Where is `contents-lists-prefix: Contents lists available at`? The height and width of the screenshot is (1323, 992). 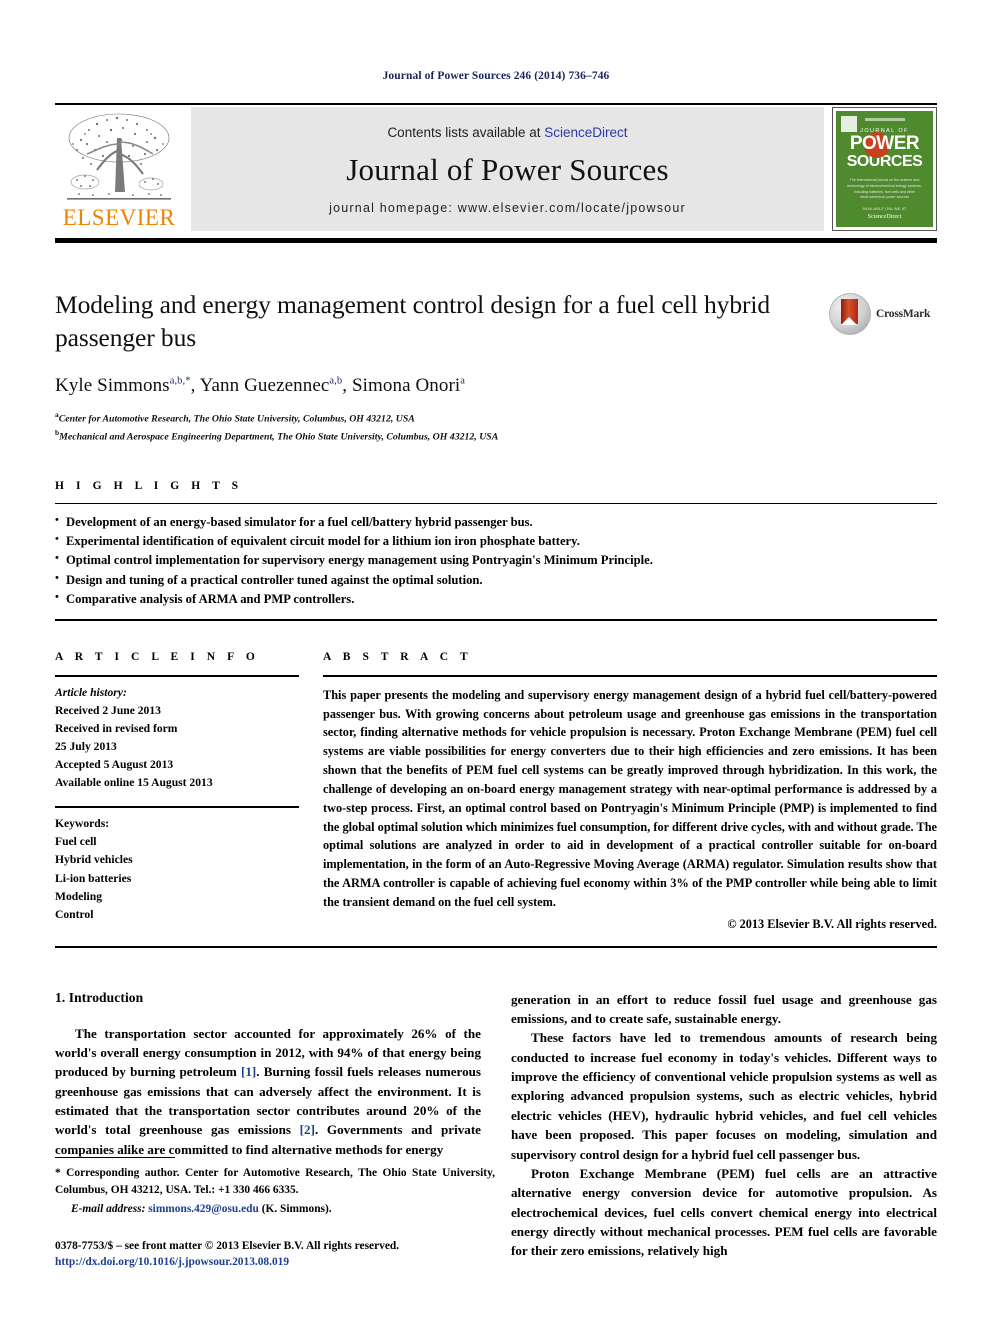
contents-lists-prefix: Contents lists available at is located at coordinates (466, 133).